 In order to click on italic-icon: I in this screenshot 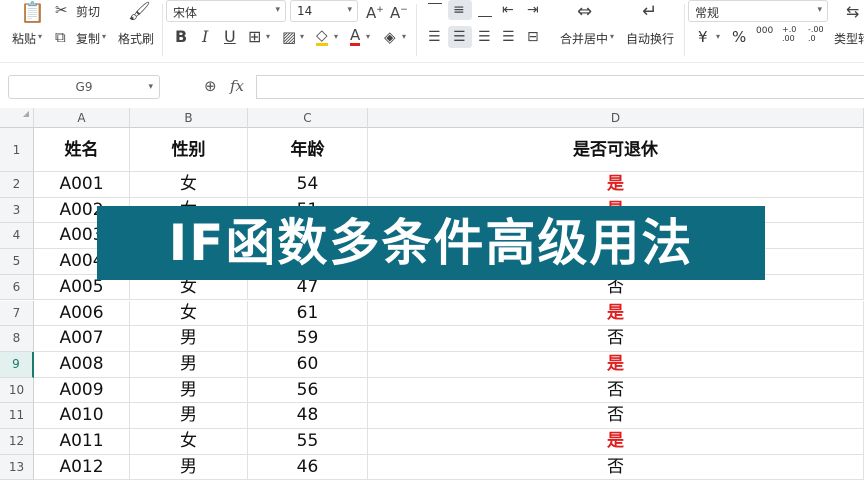, I will do `click(205, 37)`.